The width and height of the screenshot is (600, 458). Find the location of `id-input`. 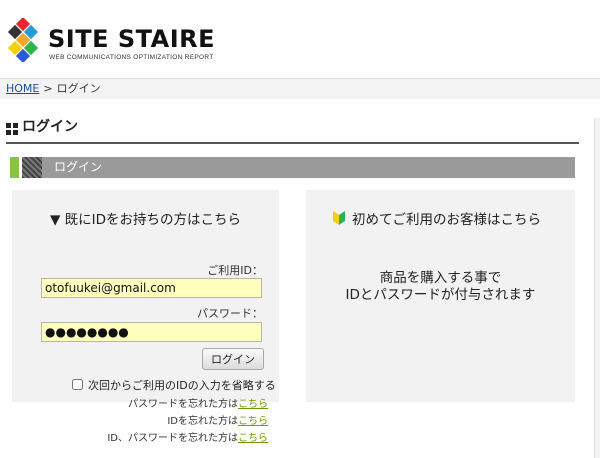

id-input is located at coordinates (151, 288).